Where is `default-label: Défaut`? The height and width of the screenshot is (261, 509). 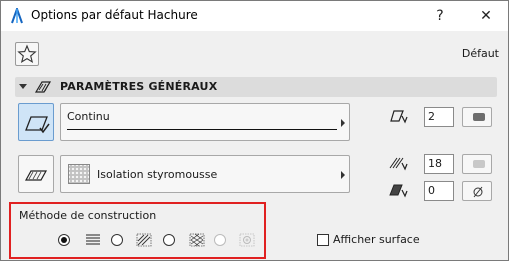 default-label: Défaut is located at coordinates (480, 53).